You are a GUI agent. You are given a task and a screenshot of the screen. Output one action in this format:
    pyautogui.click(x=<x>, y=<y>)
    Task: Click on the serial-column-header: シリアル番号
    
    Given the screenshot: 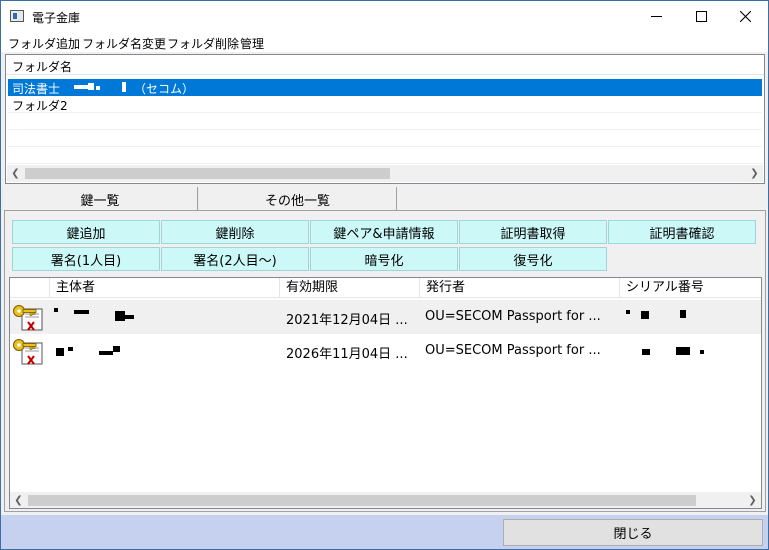 What is the action you would take?
    pyautogui.click(x=690, y=288)
    